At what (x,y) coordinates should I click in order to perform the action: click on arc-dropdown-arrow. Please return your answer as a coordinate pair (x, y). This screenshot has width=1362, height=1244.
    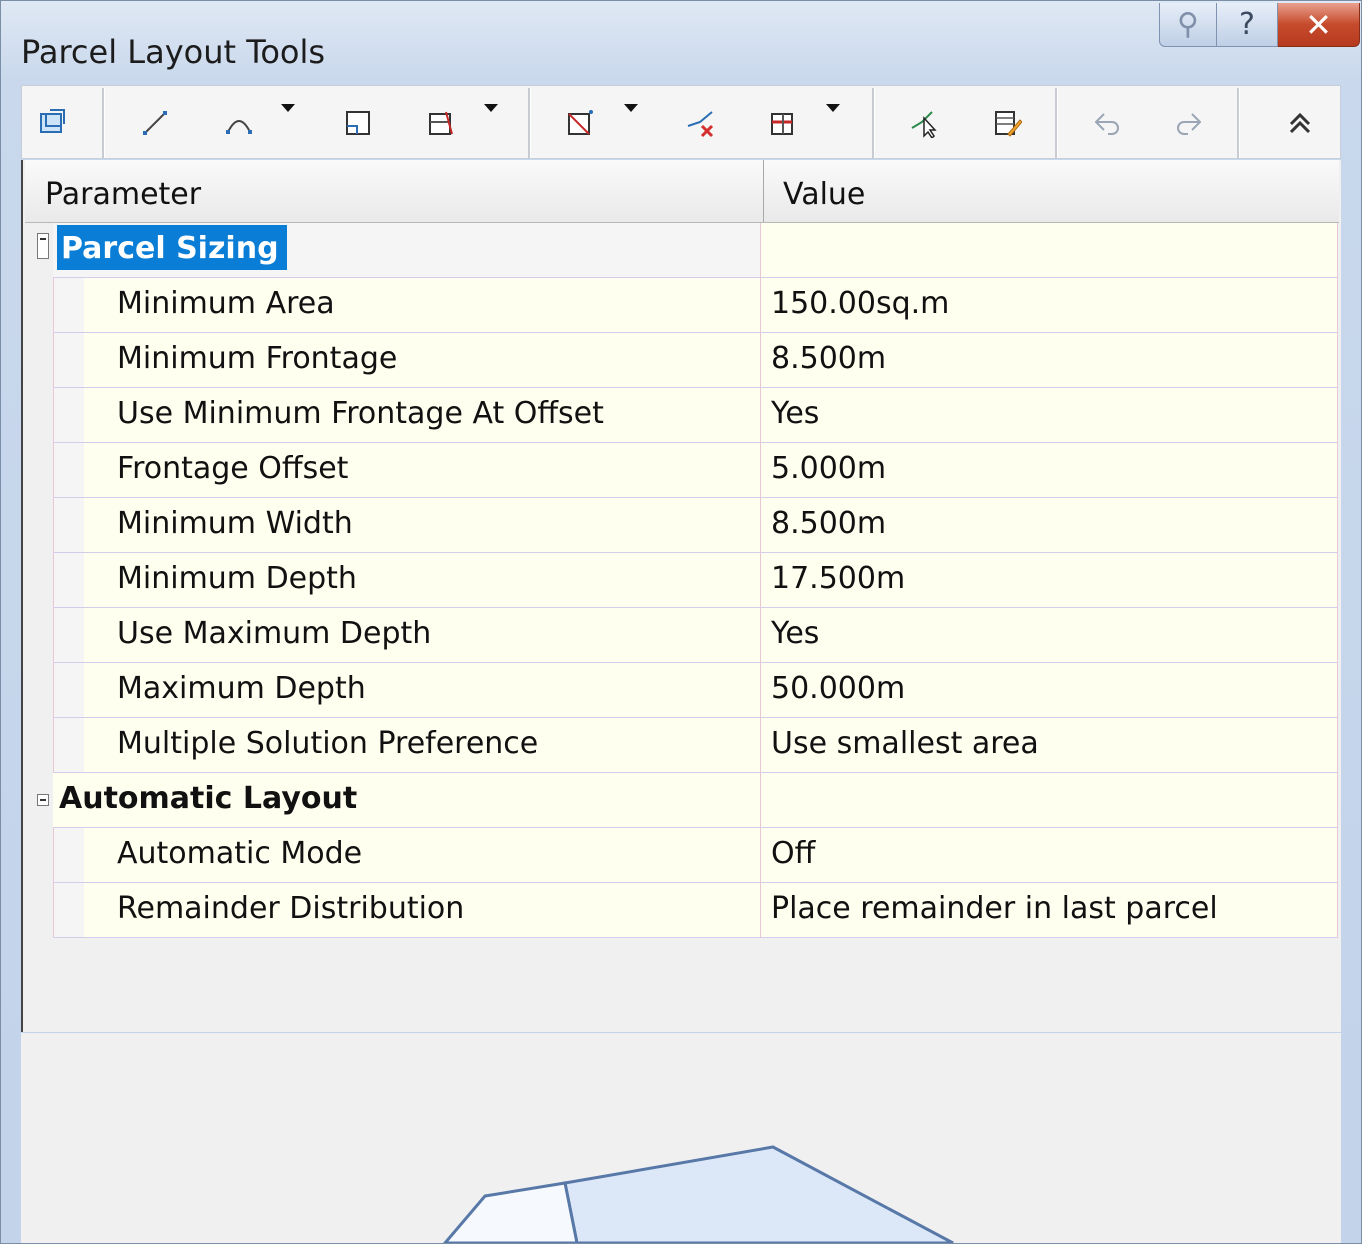
    Looking at the image, I should click on (288, 108).